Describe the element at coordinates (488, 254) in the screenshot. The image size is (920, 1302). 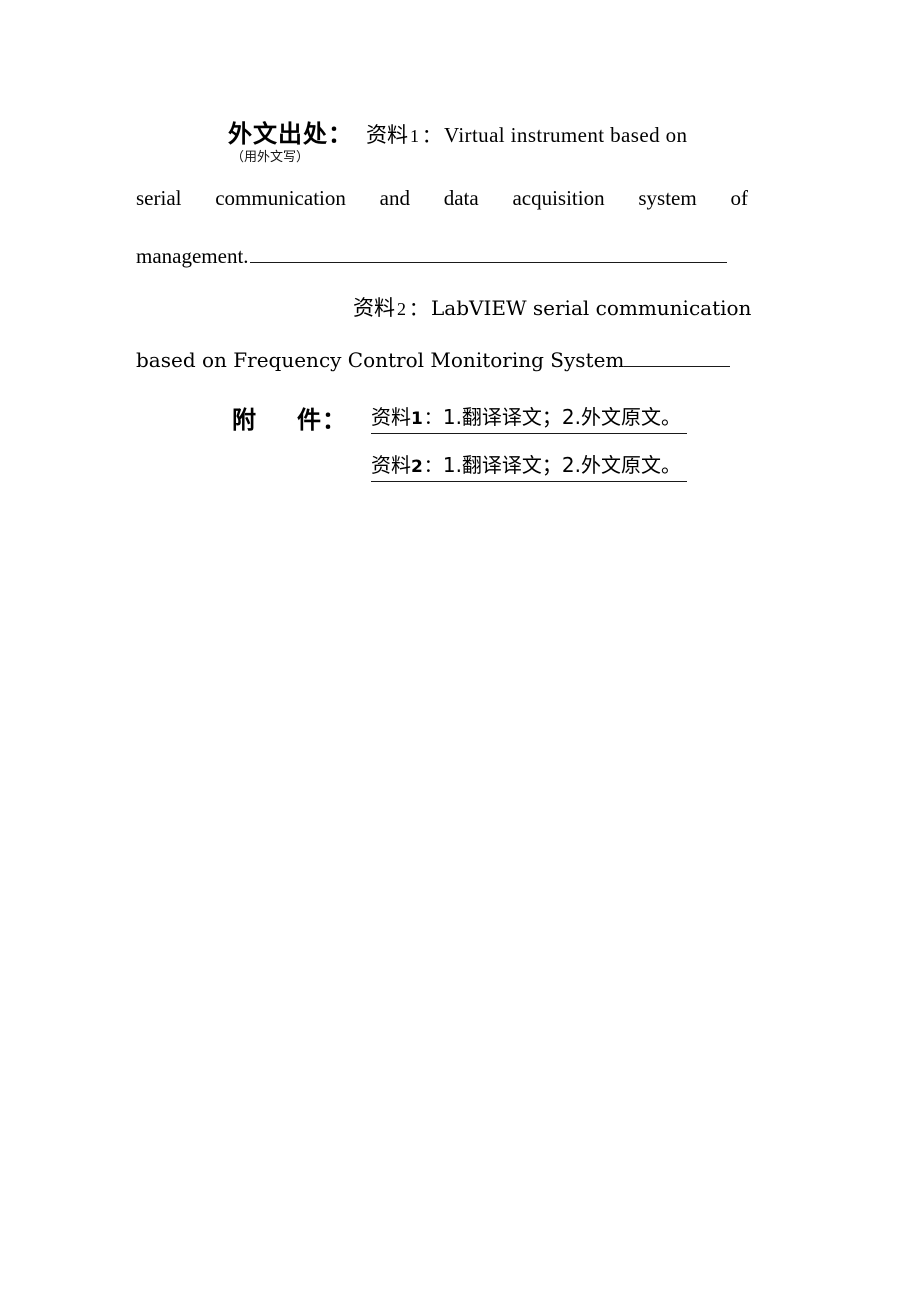
I see `source-field-underline-rule` at that location.